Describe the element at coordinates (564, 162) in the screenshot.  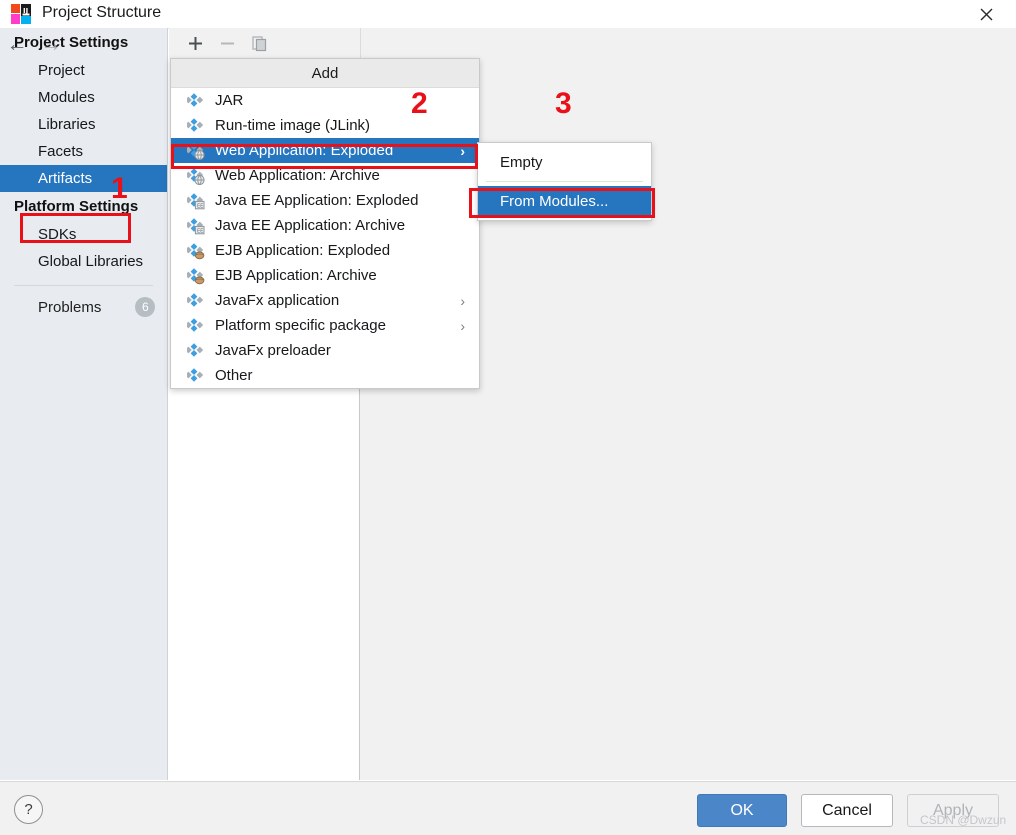
I see `submenu-item-empty: Empty` at that location.